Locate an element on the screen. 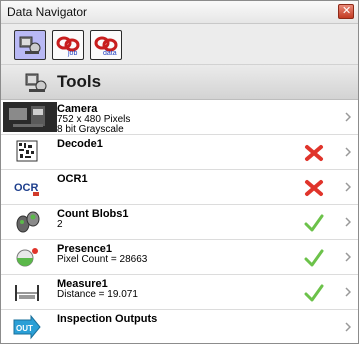  data-icon: data is located at coordinates (106, 46).